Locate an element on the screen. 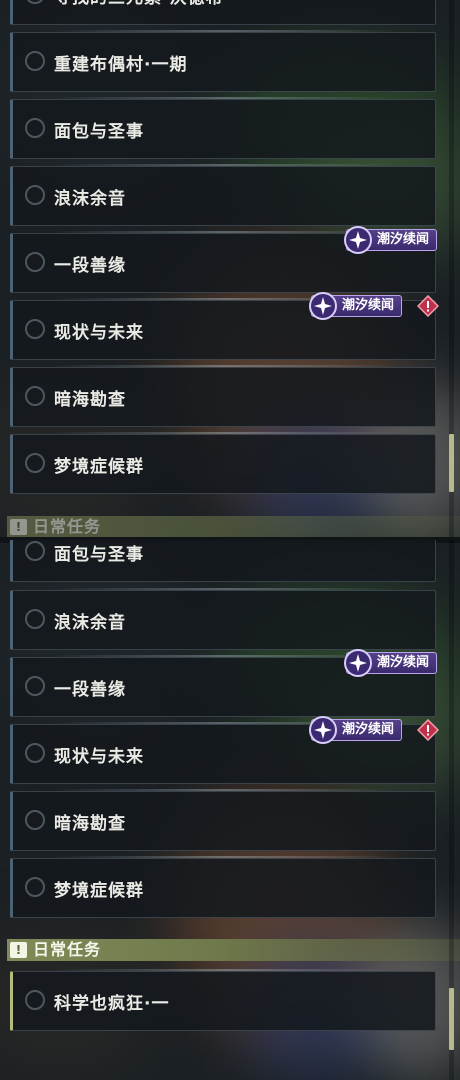 Image resolution: width=460 pixels, height=1080 pixels. quest-title: 重建布偶村·一期 is located at coordinates (121, 65).